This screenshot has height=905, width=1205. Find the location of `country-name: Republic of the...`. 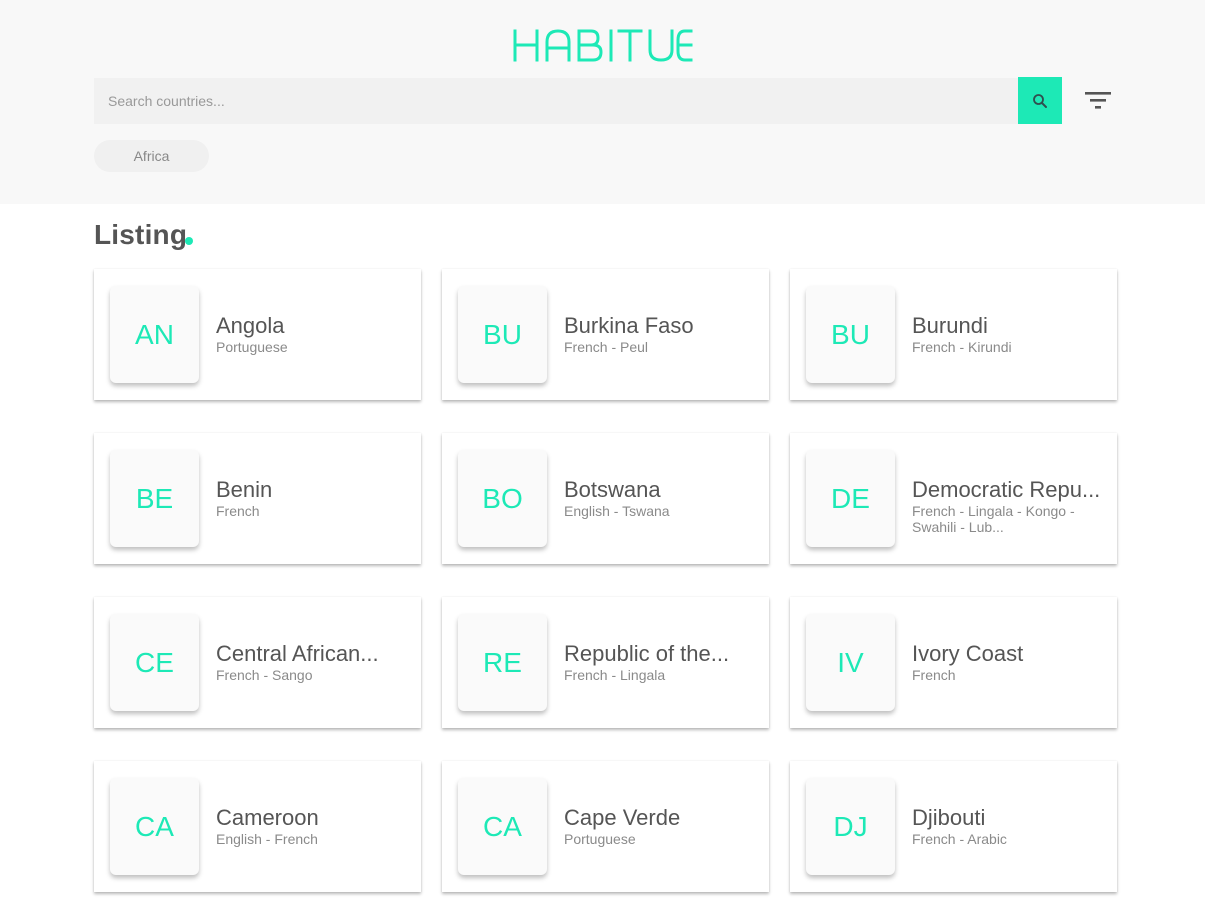

country-name: Republic of the... is located at coordinates (647, 653).